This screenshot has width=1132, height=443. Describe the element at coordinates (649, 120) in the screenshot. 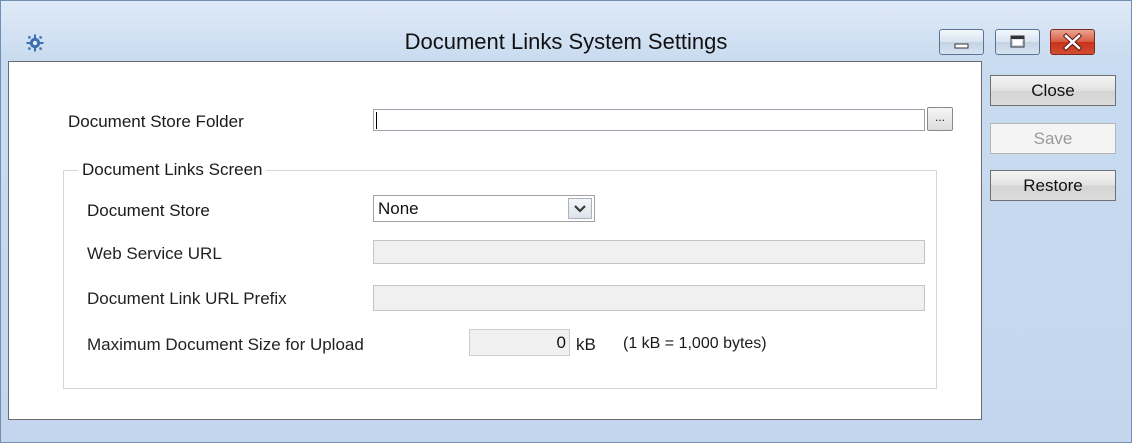

I see `store-folder-input` at that location.